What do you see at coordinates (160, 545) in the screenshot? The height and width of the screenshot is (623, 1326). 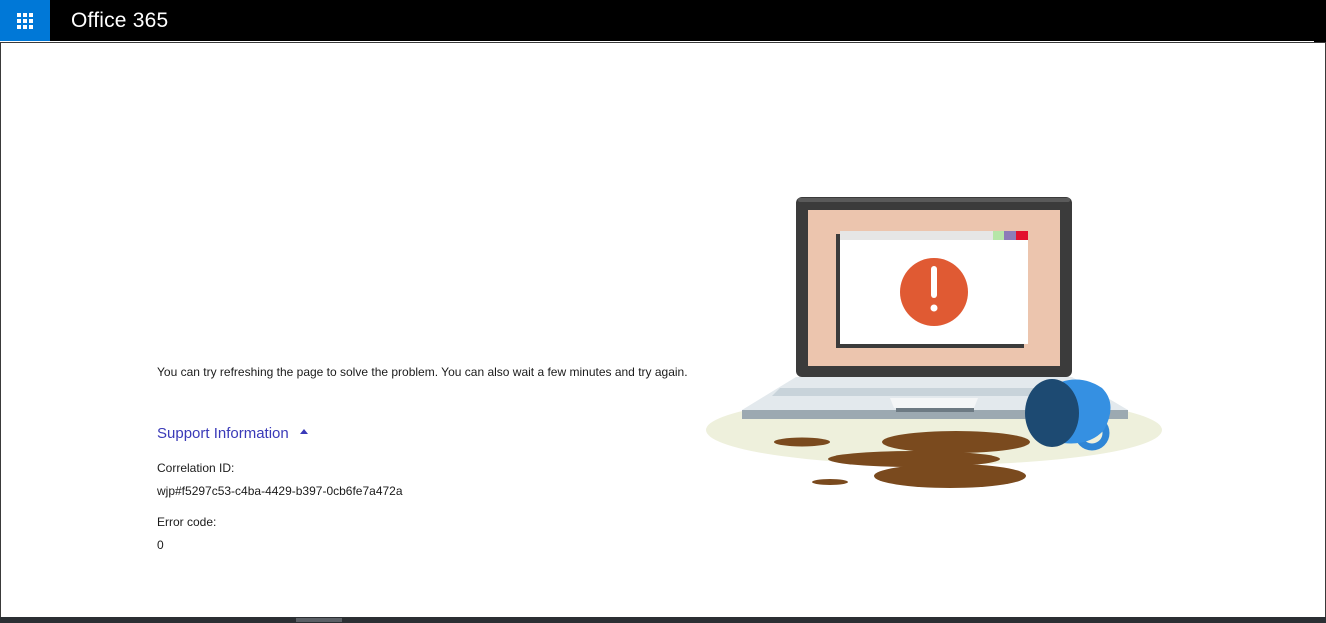 I see `error-code-value: 0` at bounding box center [160, 545].